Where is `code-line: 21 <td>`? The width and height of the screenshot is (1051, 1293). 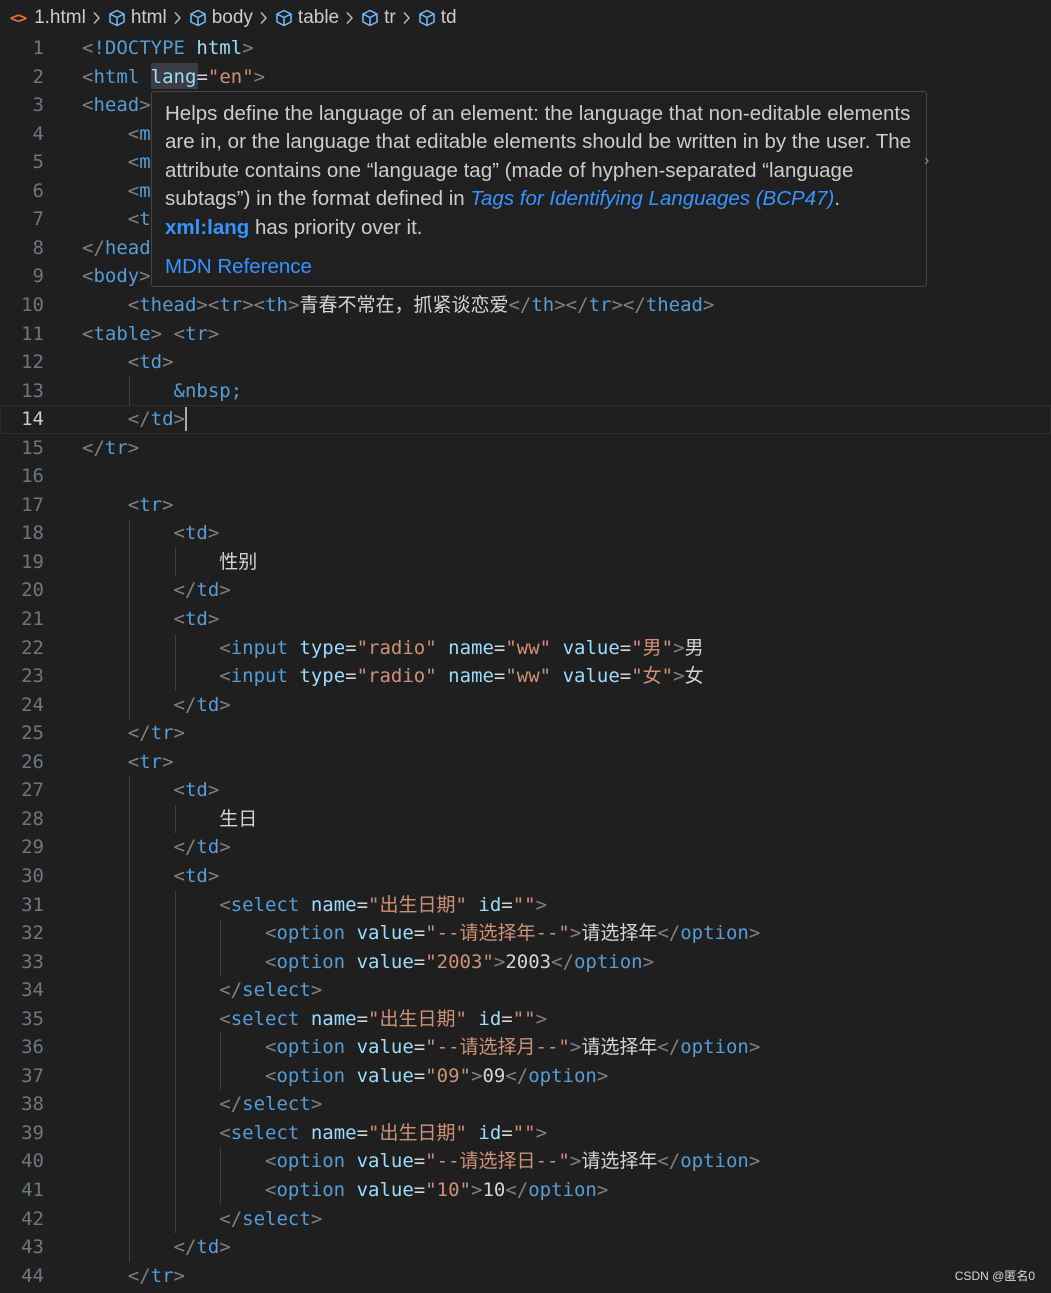 code-line: 21 <td> is located at coordinates (525, 619).